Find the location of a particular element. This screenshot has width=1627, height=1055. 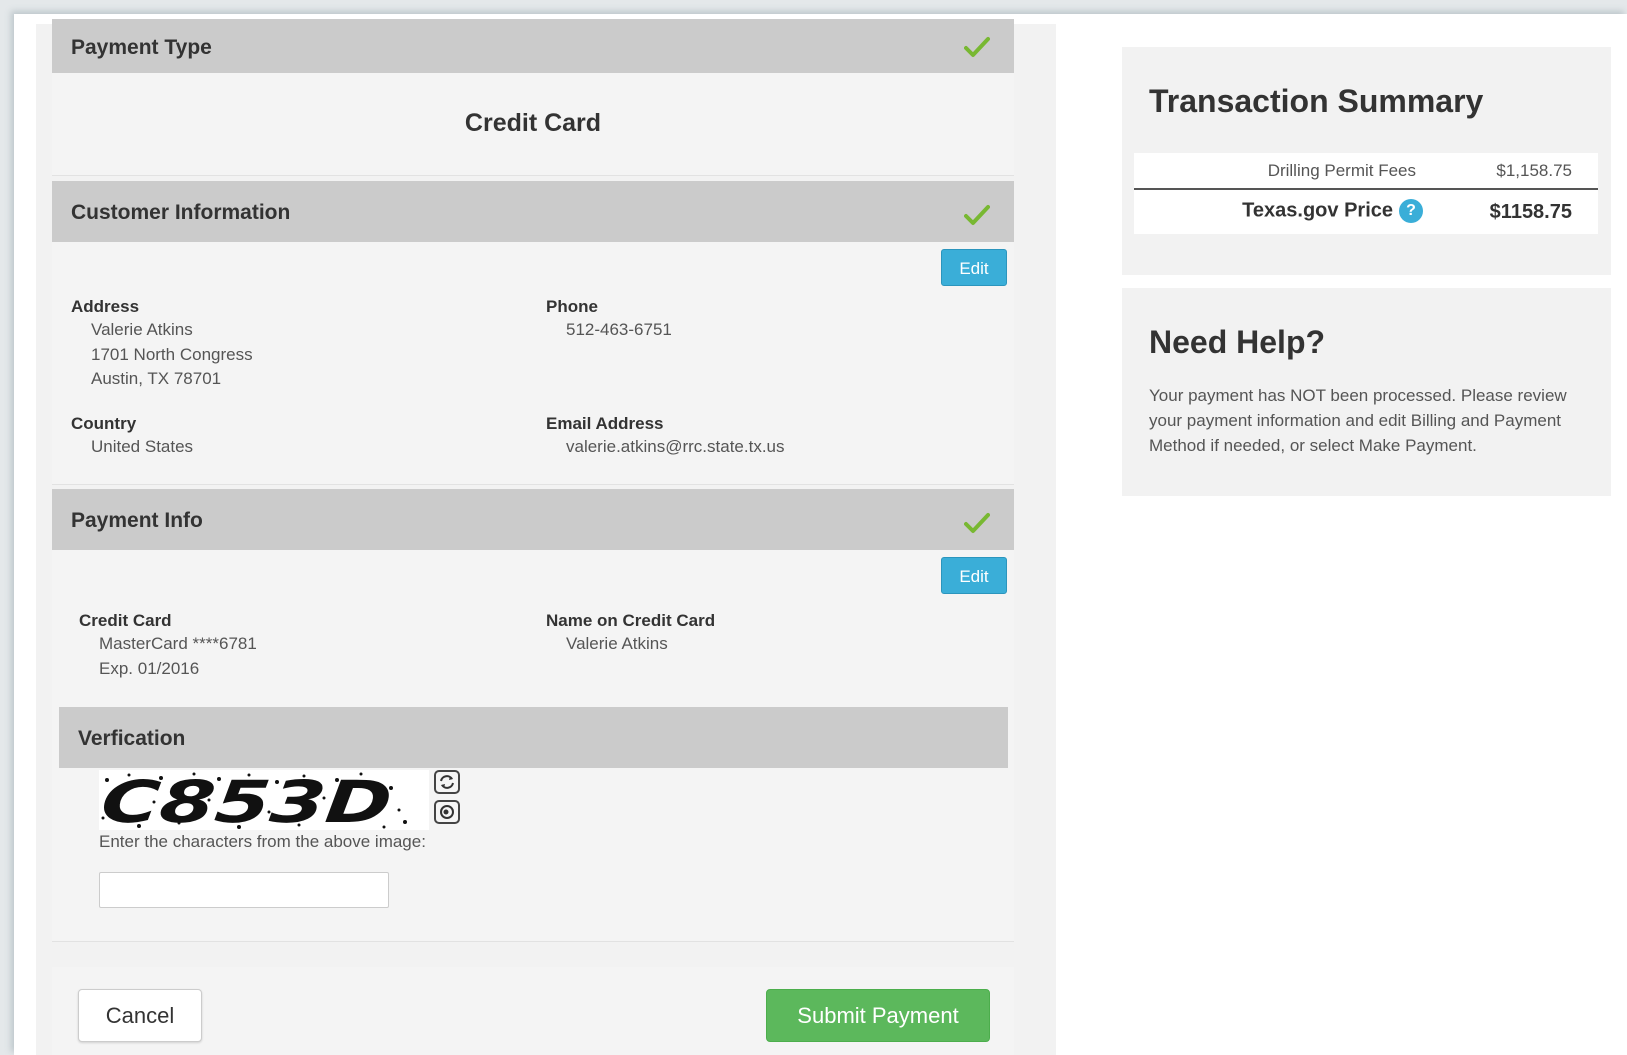

captcha-image: C853D is located at coordinates (264, 800).